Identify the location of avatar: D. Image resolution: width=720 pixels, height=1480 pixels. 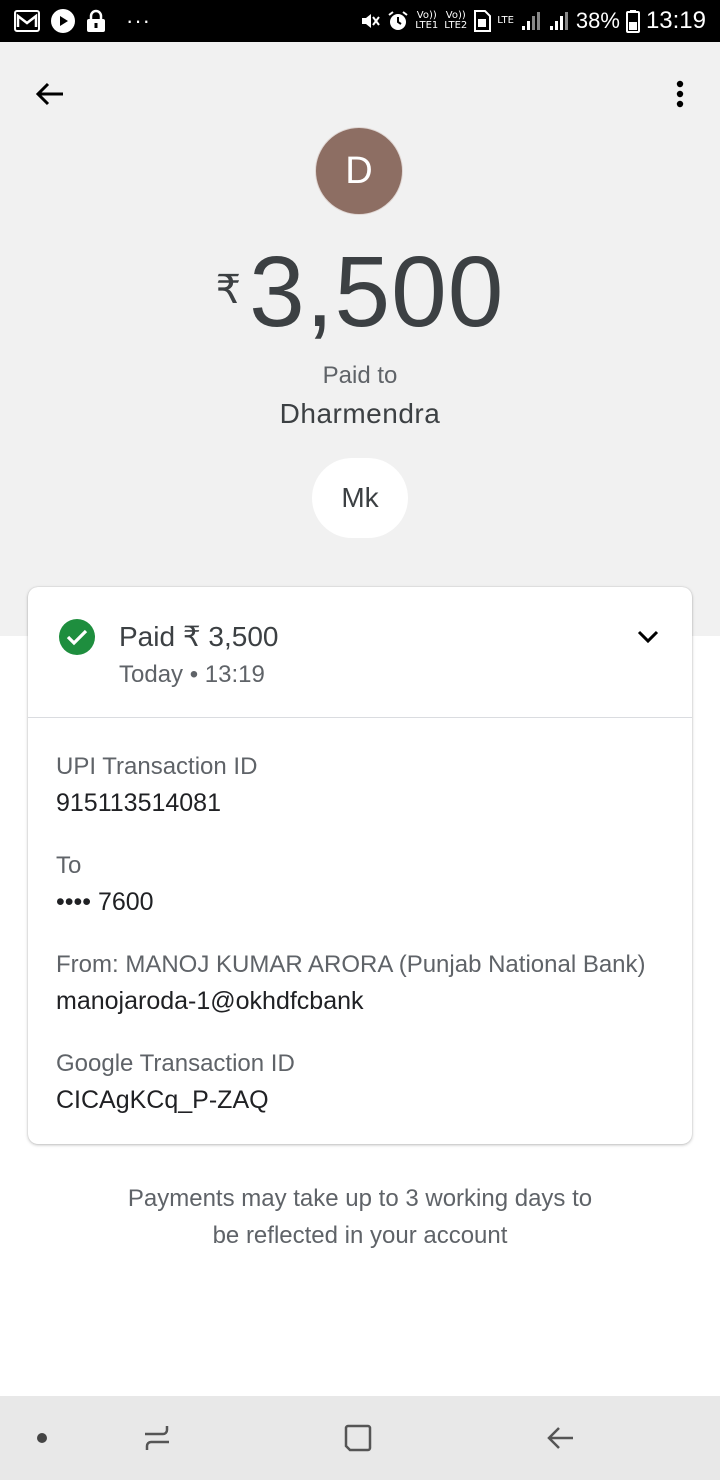
(359, 171).